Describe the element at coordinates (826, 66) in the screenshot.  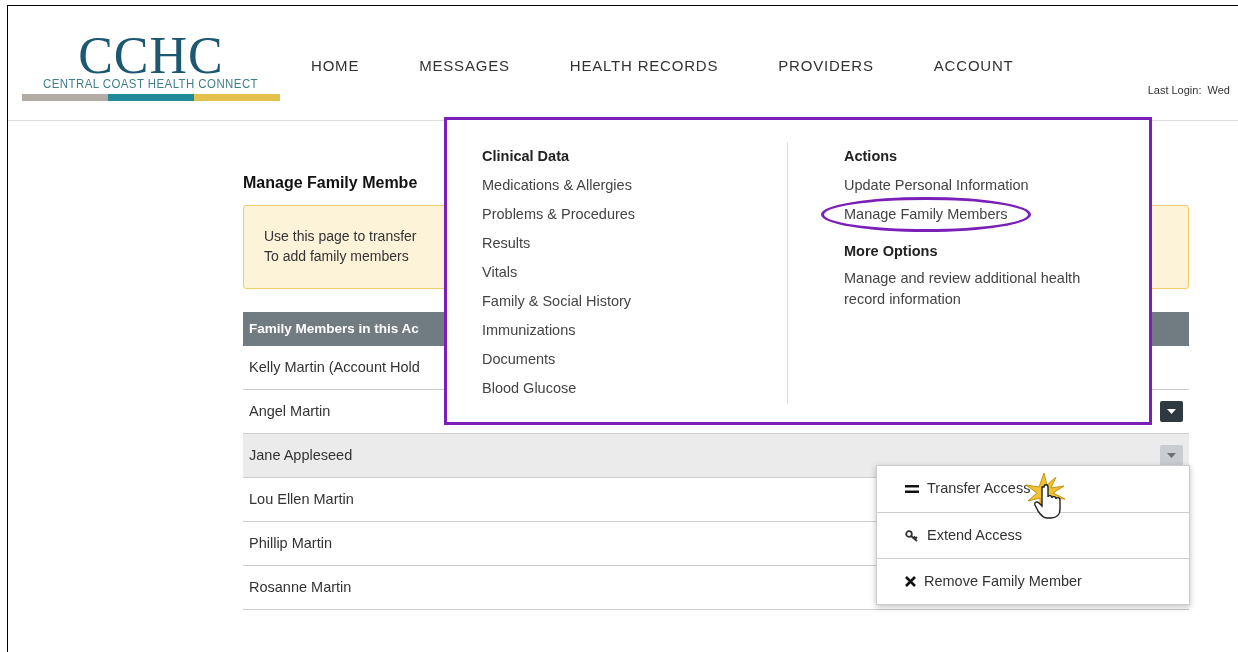
I see `nav-link: PROVIDERS` at that location.